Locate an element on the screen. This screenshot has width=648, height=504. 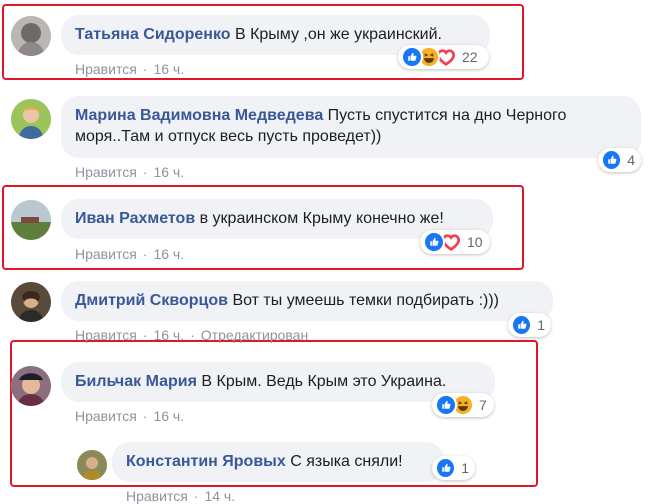
comment-text: в украинском Крыму конечно же! is located at coordinates (321, 218).